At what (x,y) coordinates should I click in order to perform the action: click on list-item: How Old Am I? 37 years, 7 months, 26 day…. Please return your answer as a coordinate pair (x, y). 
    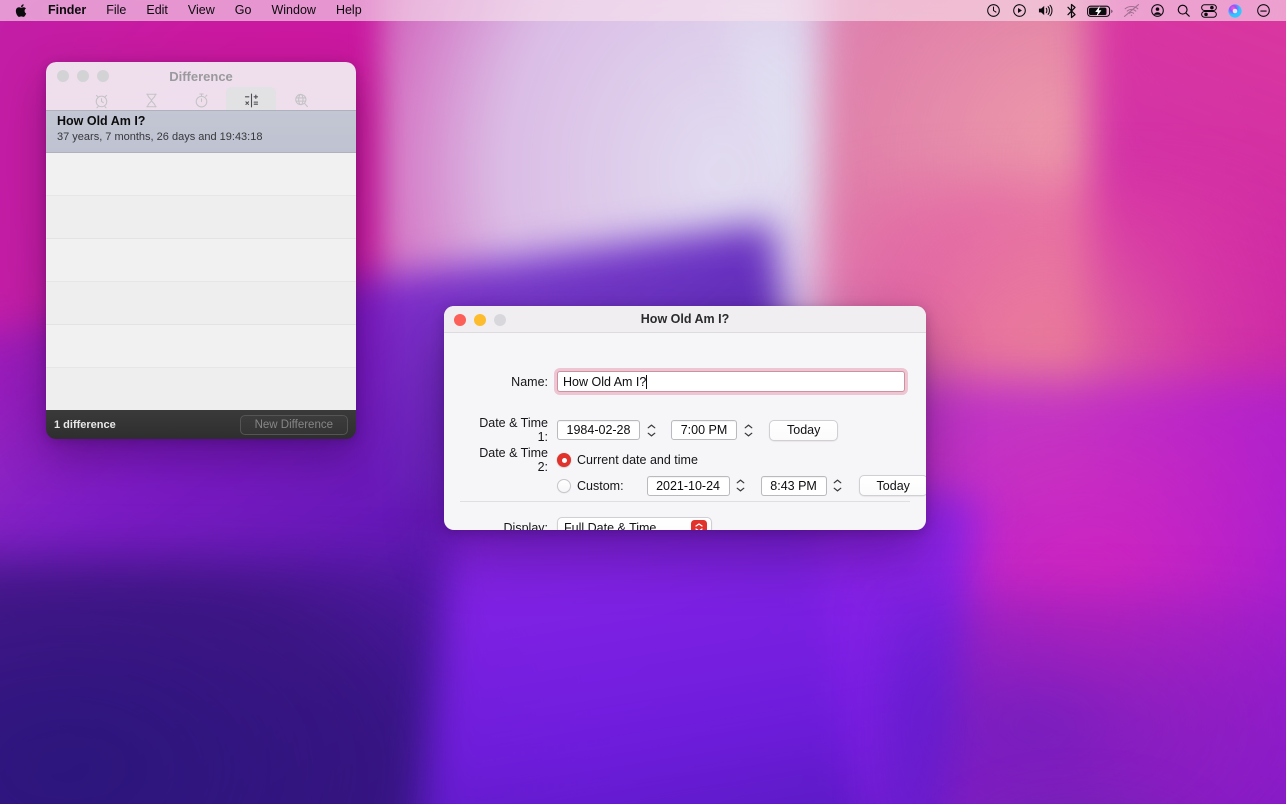
    Looking at the image, I should click on (201, 131).